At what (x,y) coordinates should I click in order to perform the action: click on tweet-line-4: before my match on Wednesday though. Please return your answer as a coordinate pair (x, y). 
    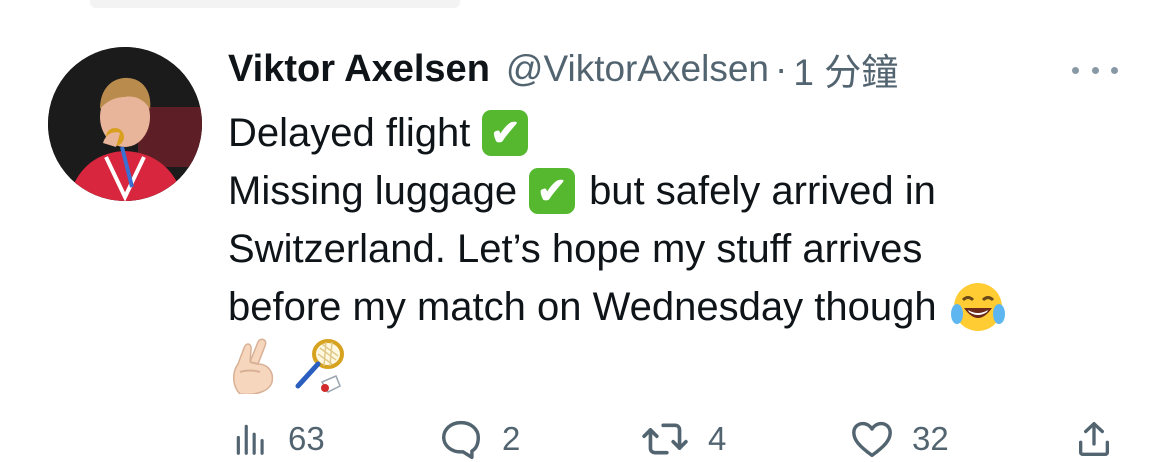
    Looking at the image, I should click on (678, 307).